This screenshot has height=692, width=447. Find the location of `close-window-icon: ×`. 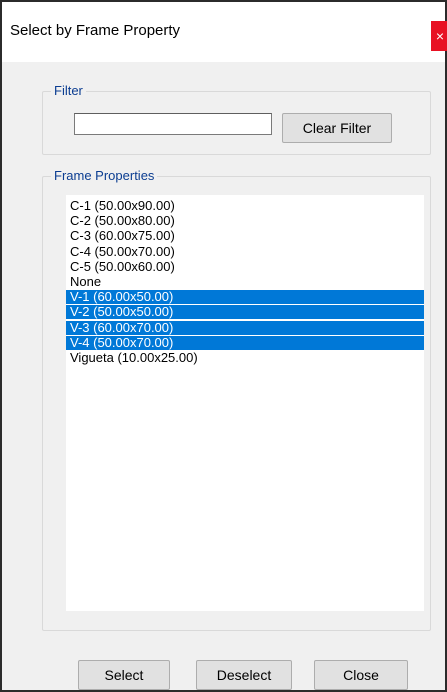

close-window-icon: × is located at coordinates (439, 36).